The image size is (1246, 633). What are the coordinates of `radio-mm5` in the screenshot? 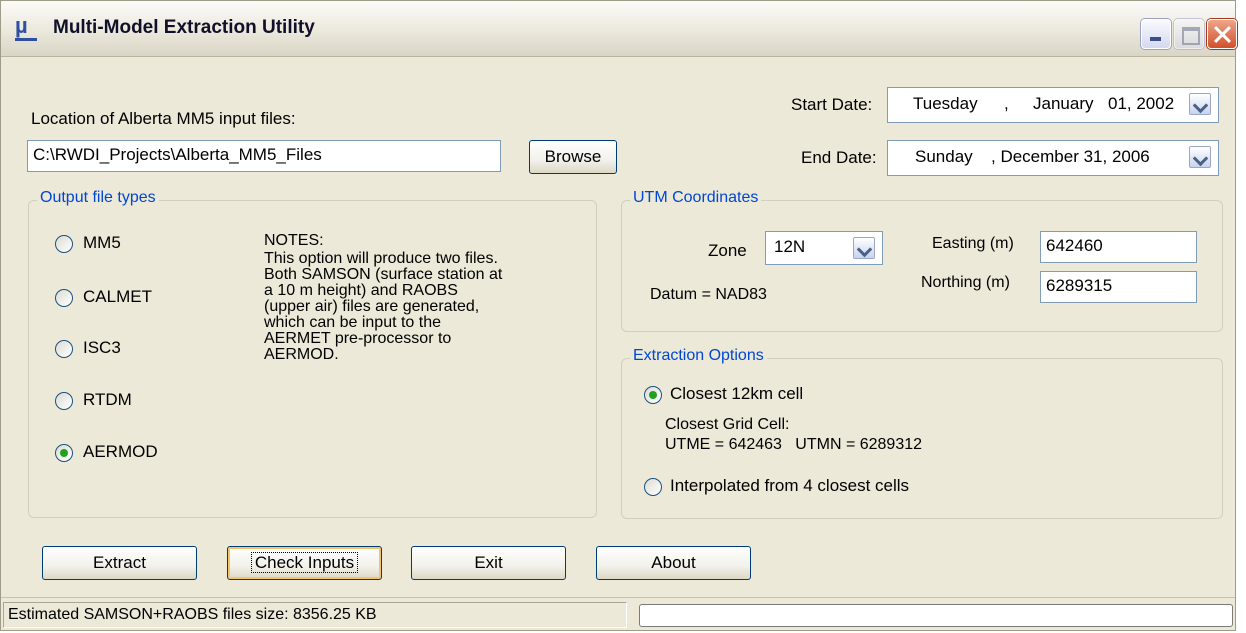 It's located at (64, 244).